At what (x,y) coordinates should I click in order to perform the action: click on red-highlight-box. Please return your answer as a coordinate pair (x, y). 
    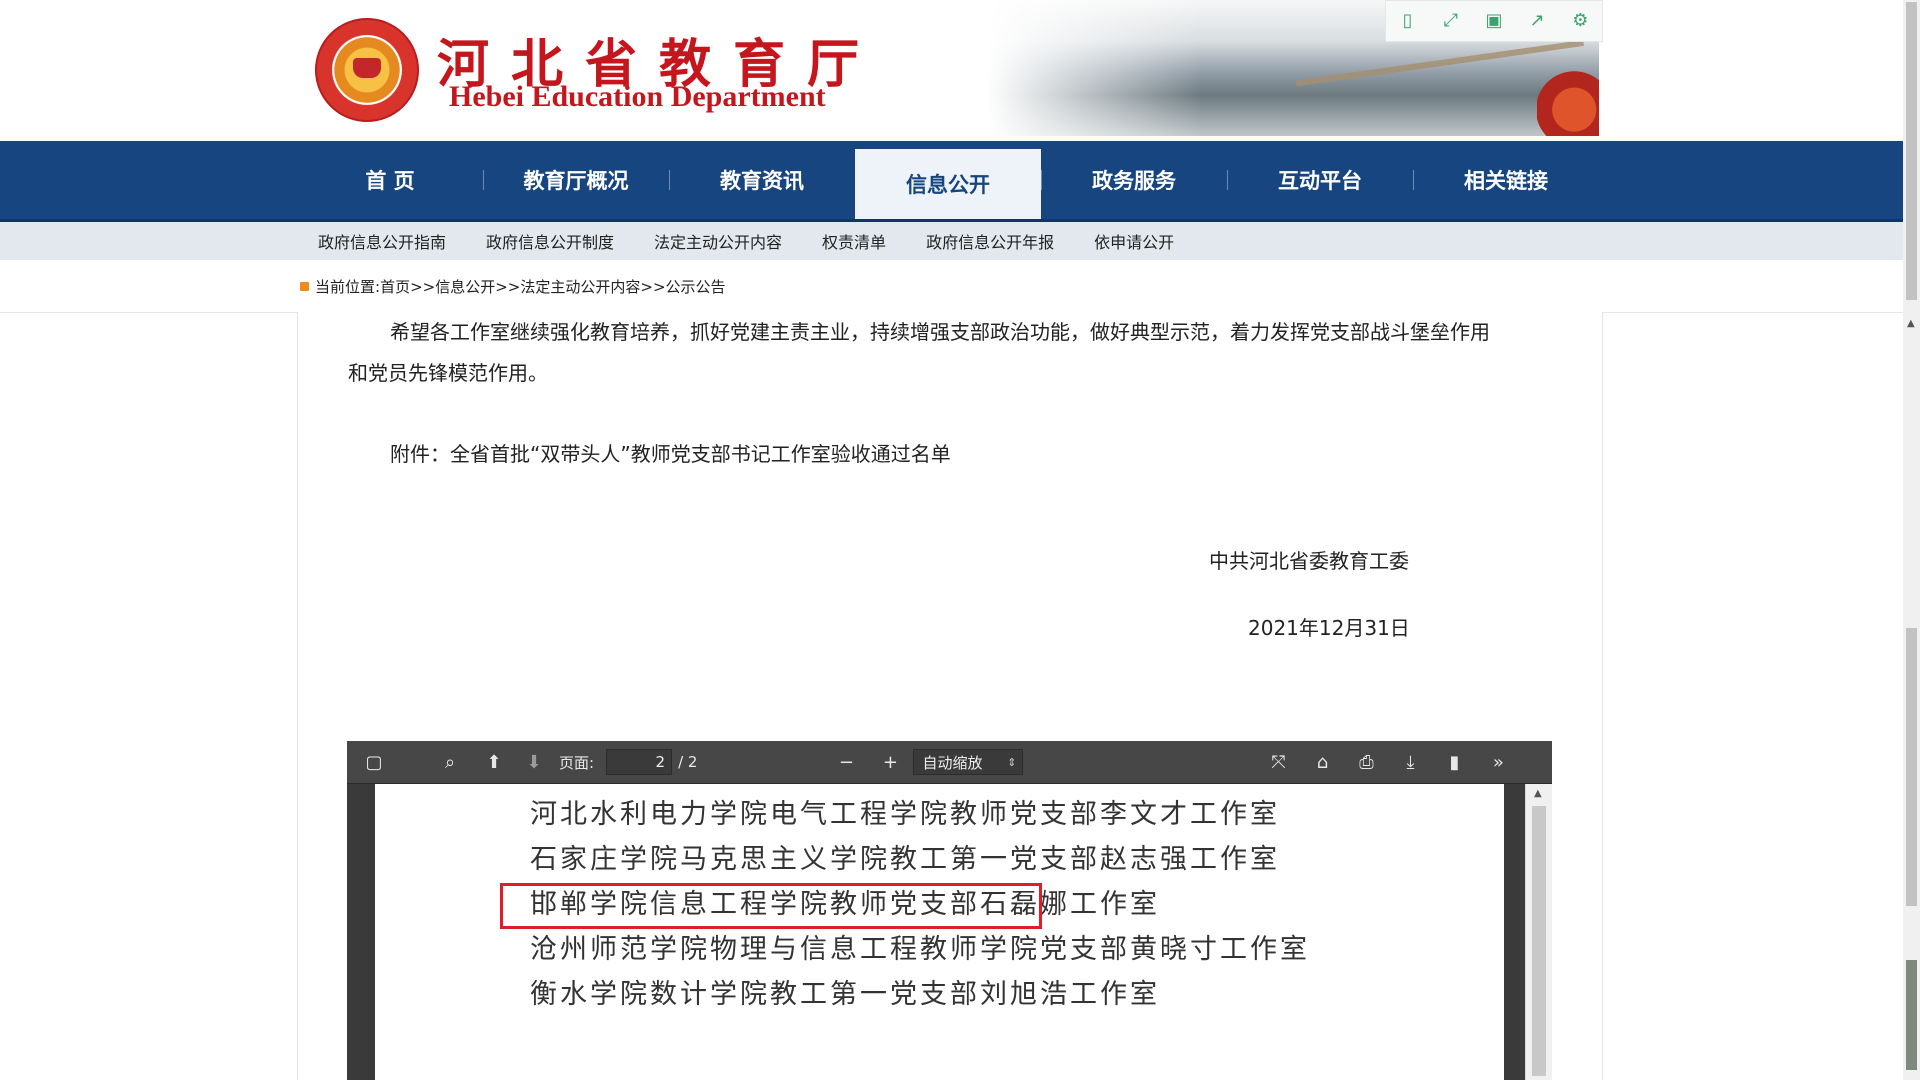
    Looking at the image, I should click on (771, 906).